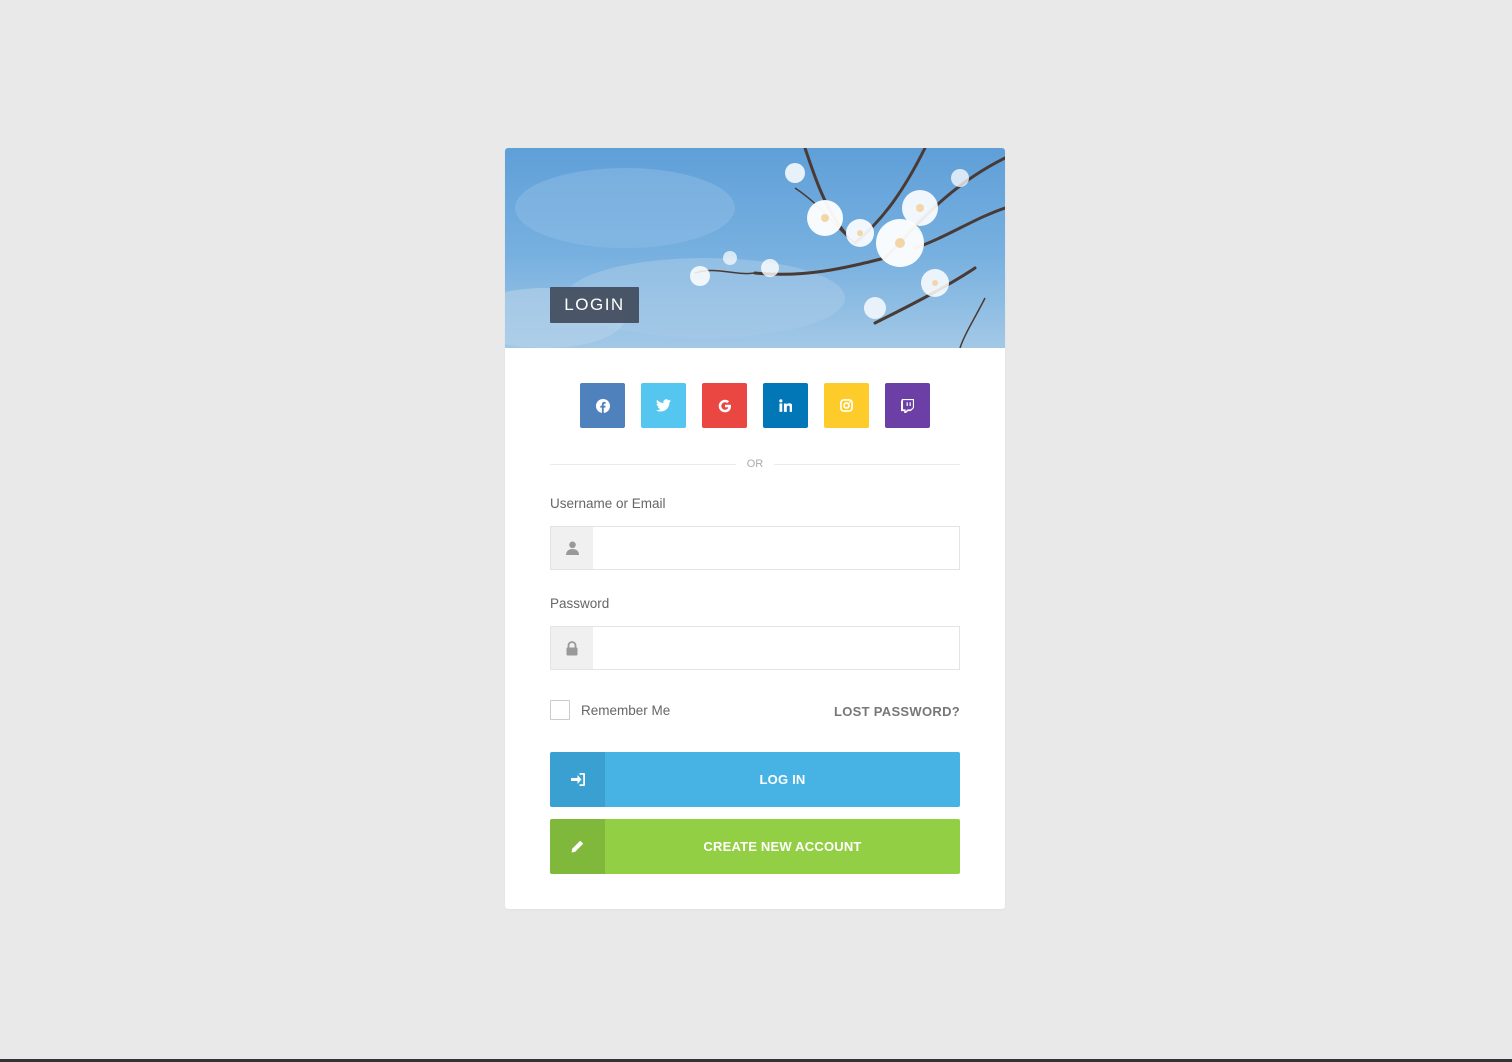  I want to click on linkedin-icon, so click(785, 405).